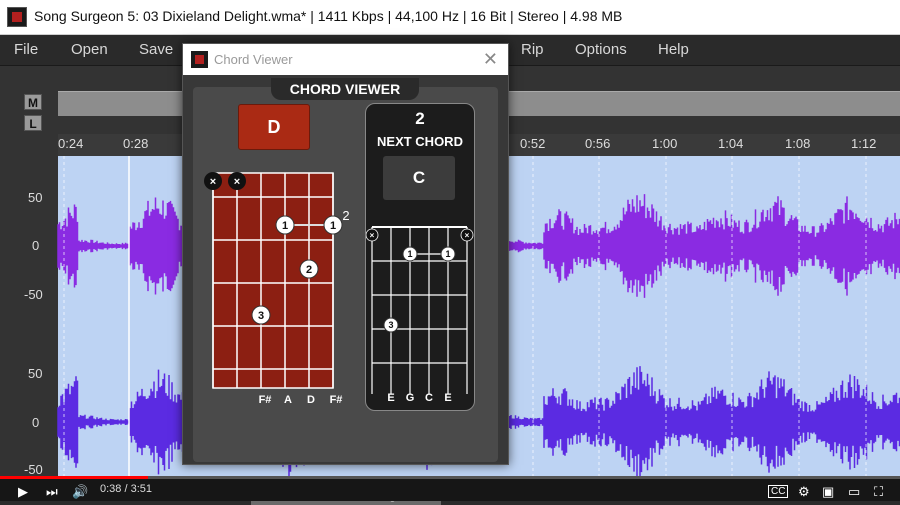 The width and height of the screenshot is (900, 505). What do you see at coordinates (23, 492) in the screenshot?
I see `play-icon: ▶` at bounding box center [23, 492].